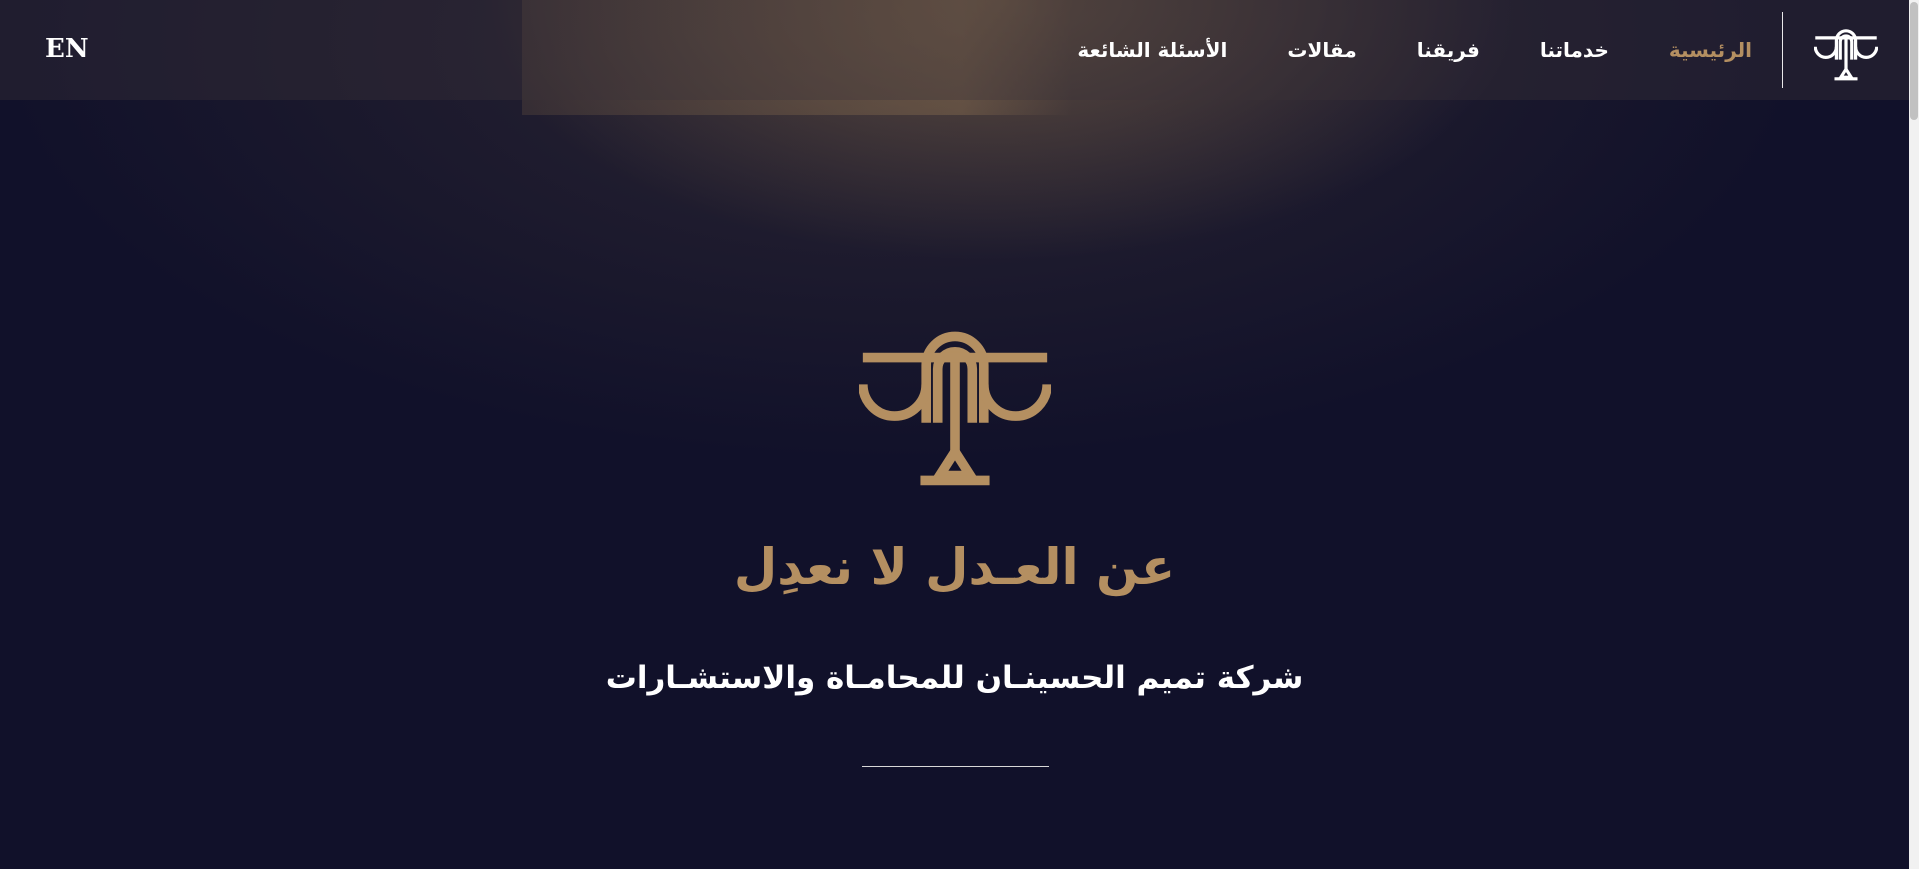  I want to click on scrollbar, so click(1914, 434).